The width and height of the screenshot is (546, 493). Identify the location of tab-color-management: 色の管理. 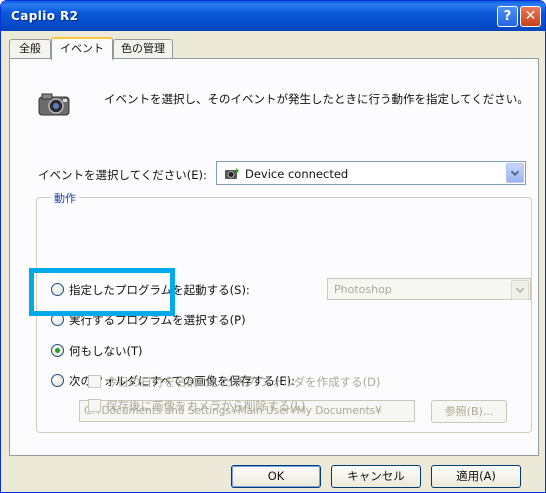
(143, 49).